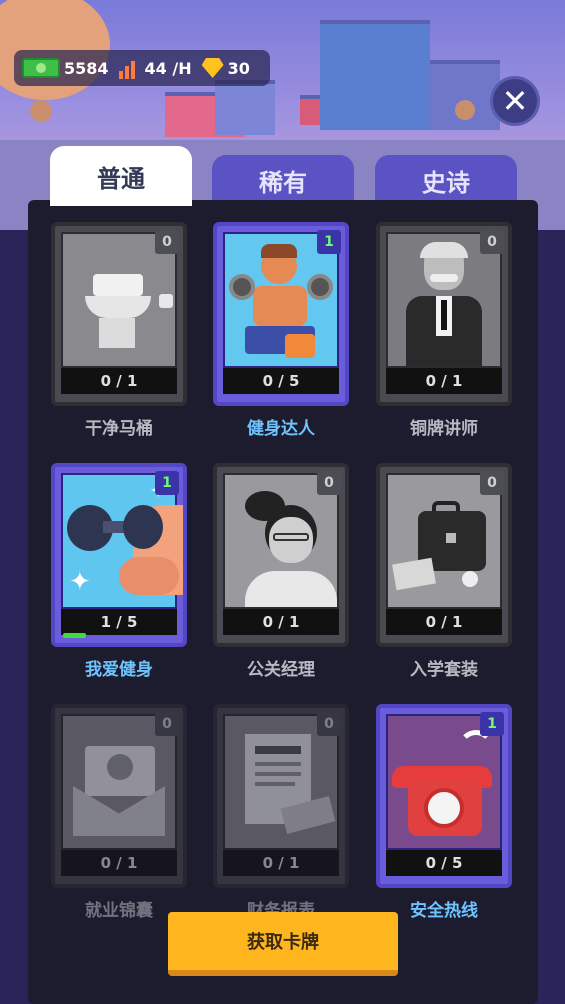 The height and width of the screenshot is (1004, 565). I want to click on tab-label: 史诗, so click(446, 182).